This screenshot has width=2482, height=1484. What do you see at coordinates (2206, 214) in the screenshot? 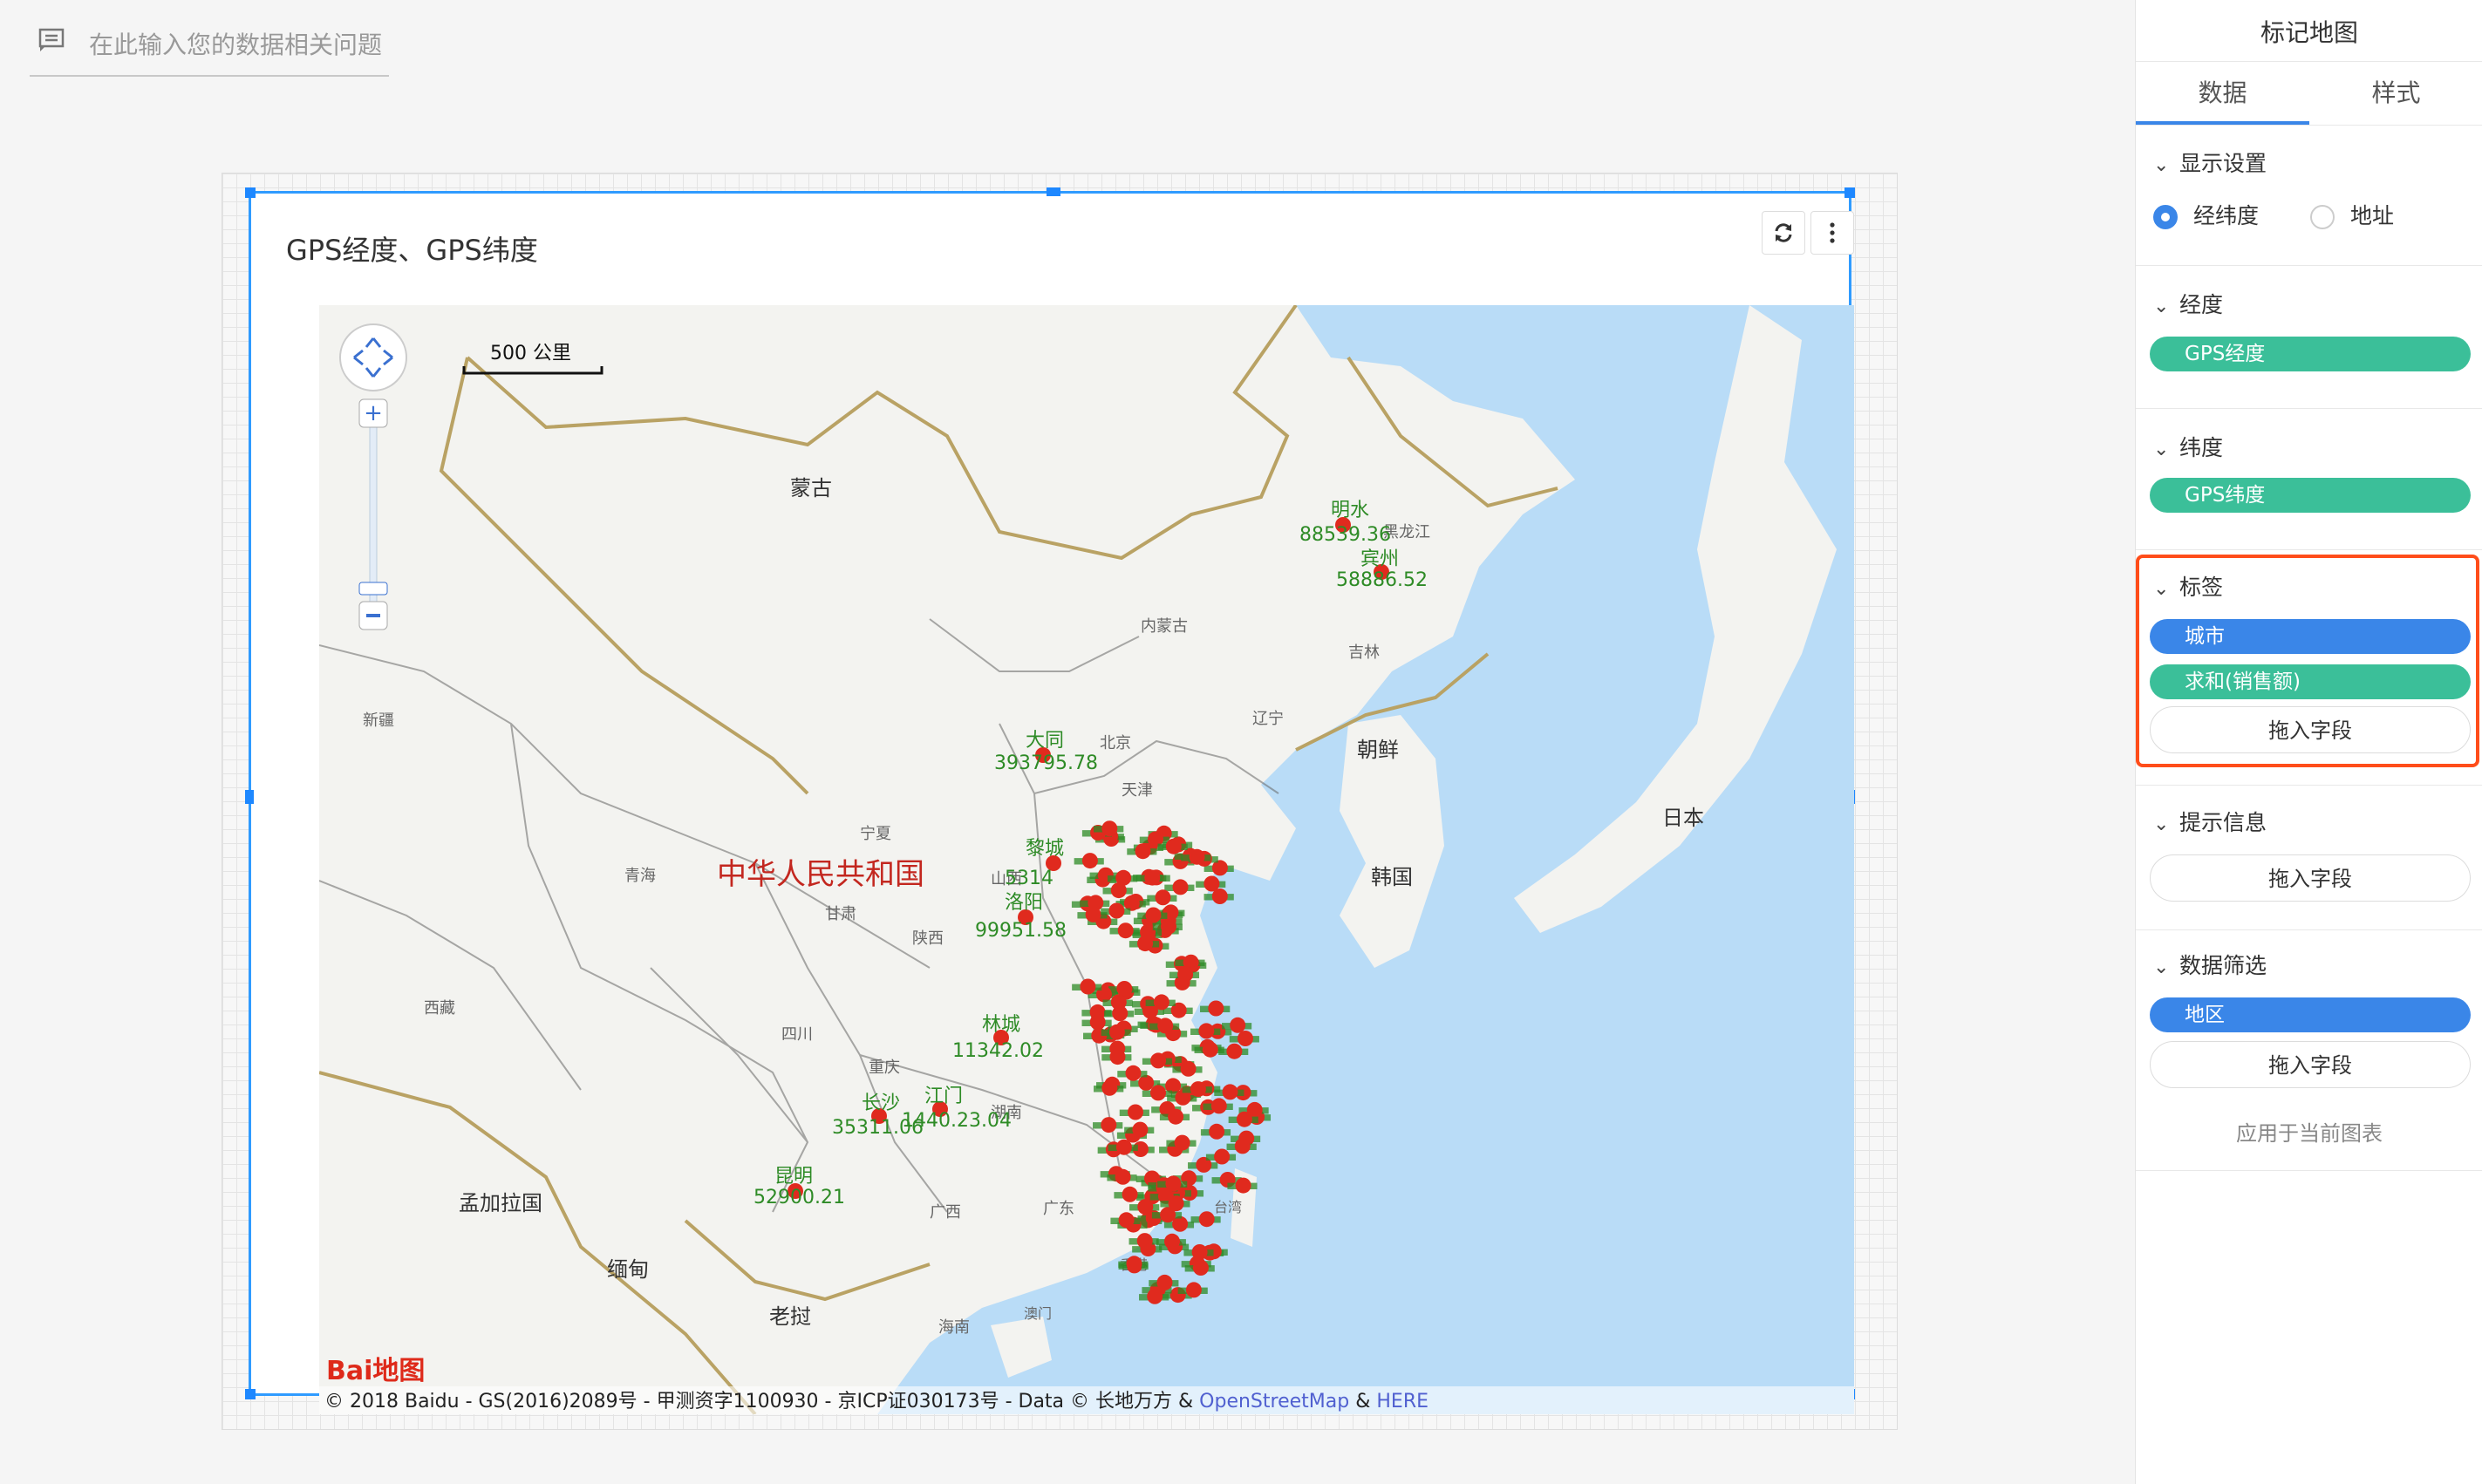
I see `radio-lnglat: 经纬度` at bounding box center [2206, 214].